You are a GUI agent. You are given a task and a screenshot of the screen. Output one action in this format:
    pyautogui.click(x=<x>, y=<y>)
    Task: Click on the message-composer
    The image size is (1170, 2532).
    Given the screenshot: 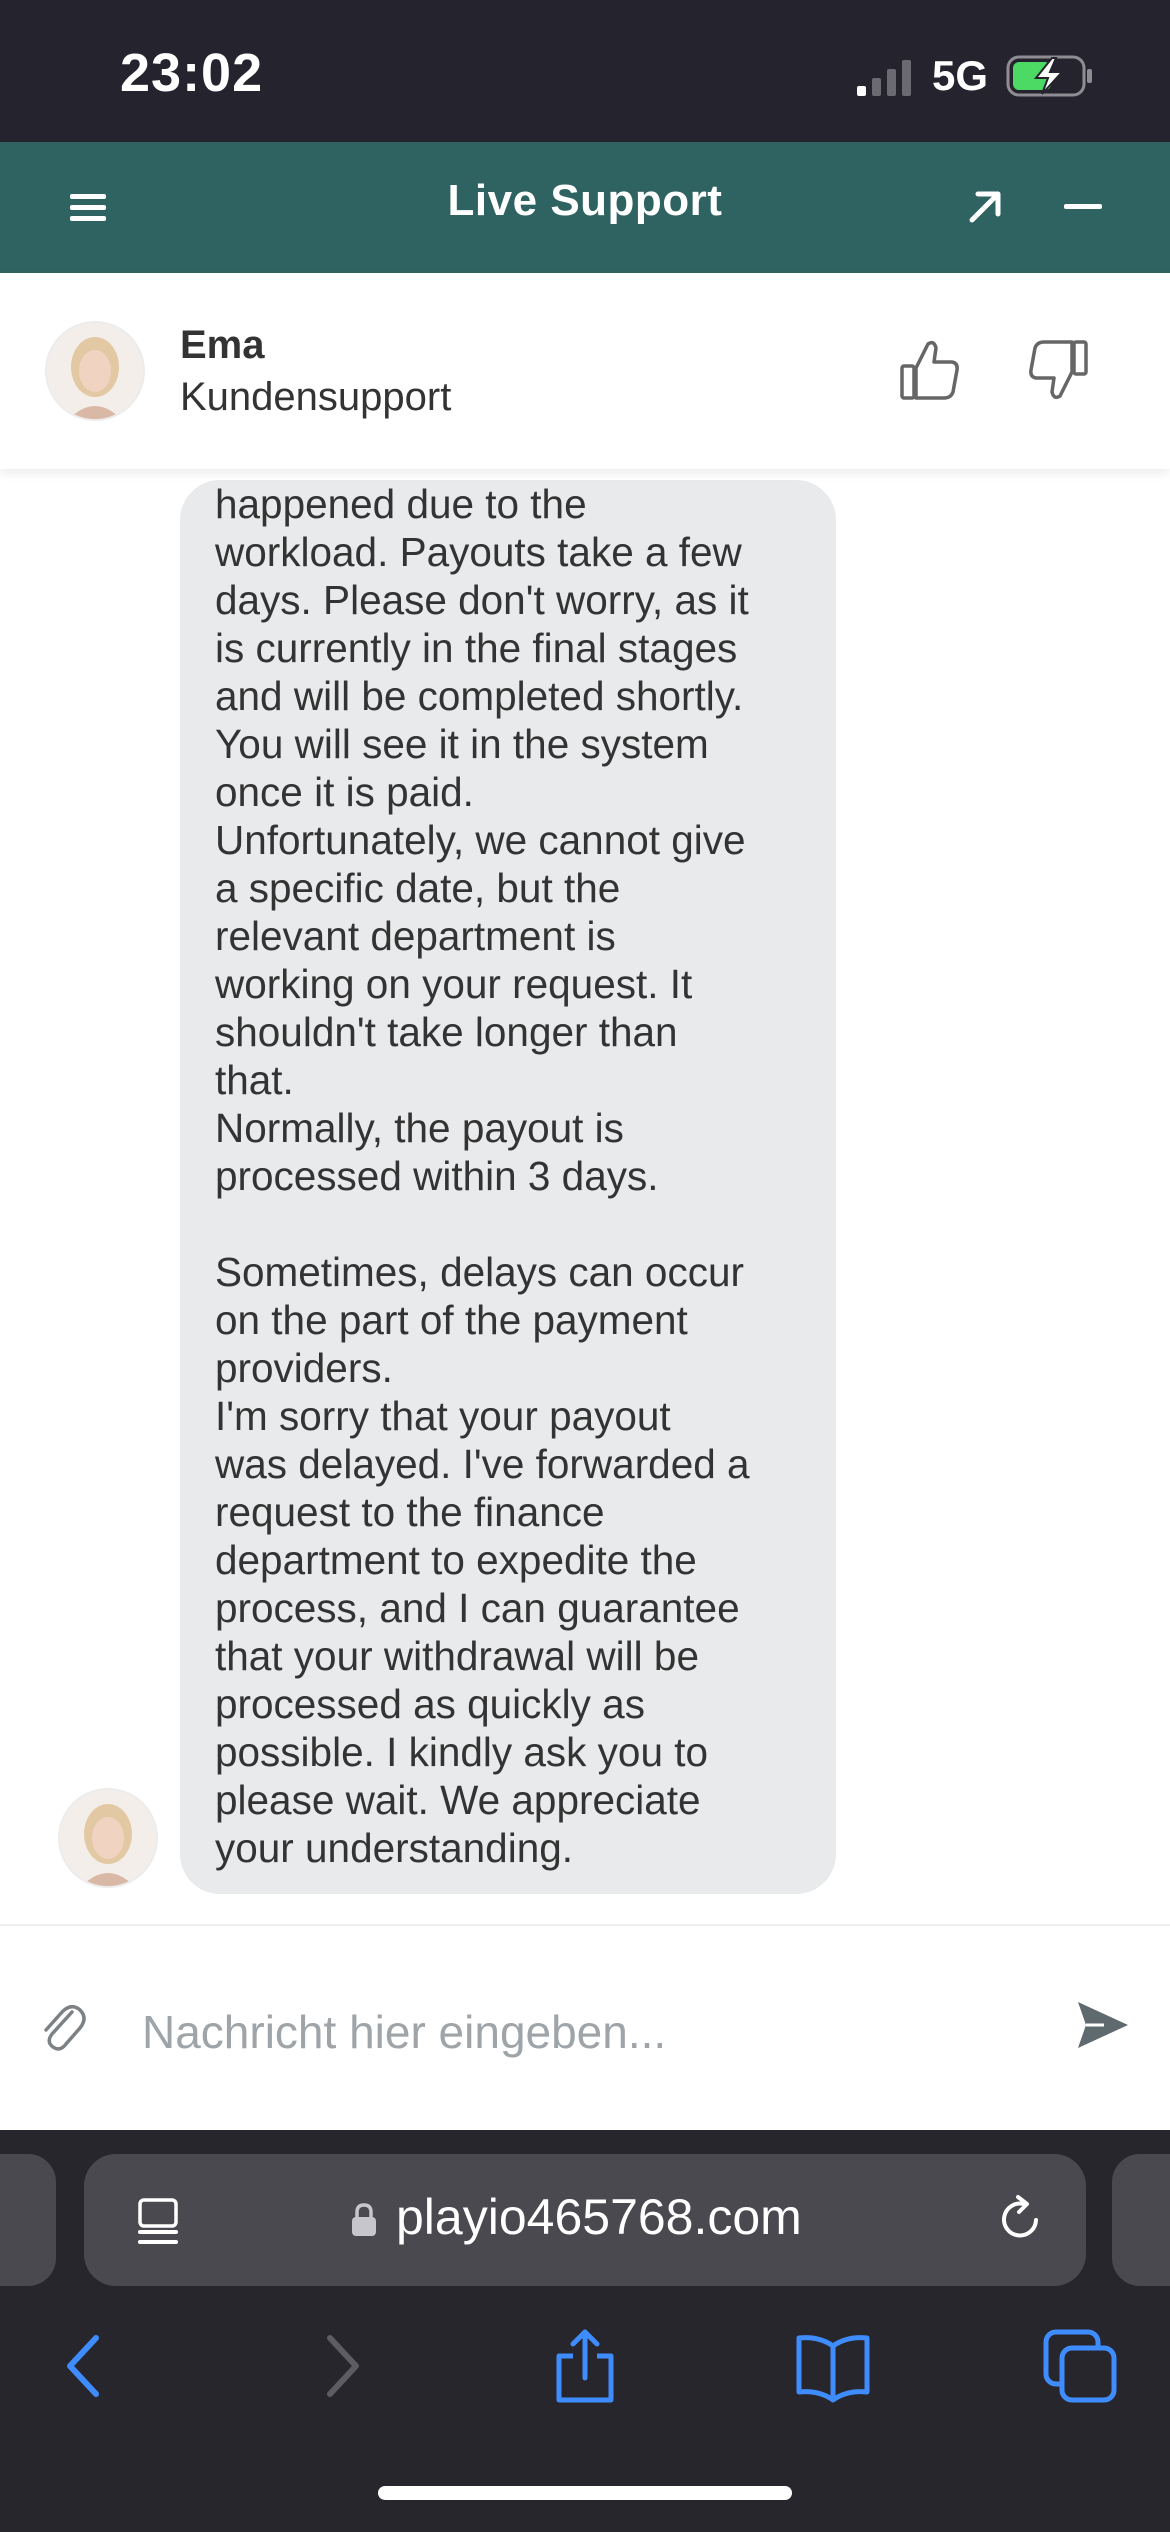 What is the action you would take?
    pyautogui.click(x=585, y=2027)
    